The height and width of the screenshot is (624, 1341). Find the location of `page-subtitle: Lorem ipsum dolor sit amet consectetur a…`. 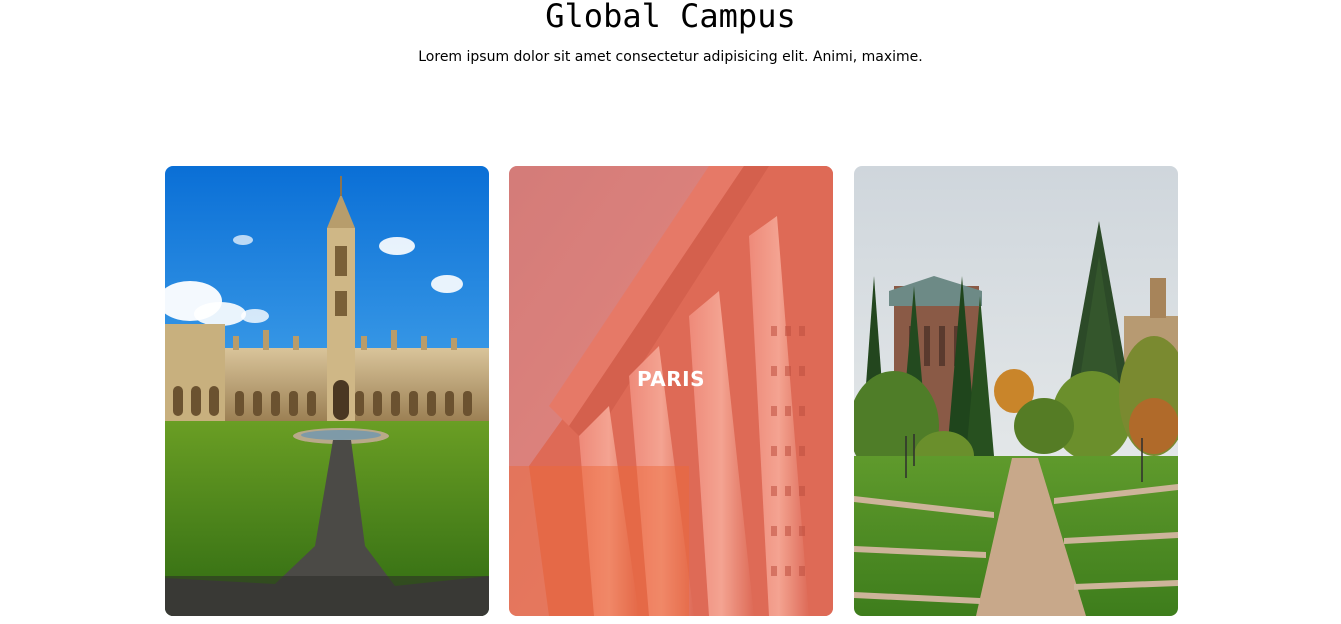

page-subtitle: Lorem ipsum dolor sit amet consectetur a… is located at coordinates (670, 57).